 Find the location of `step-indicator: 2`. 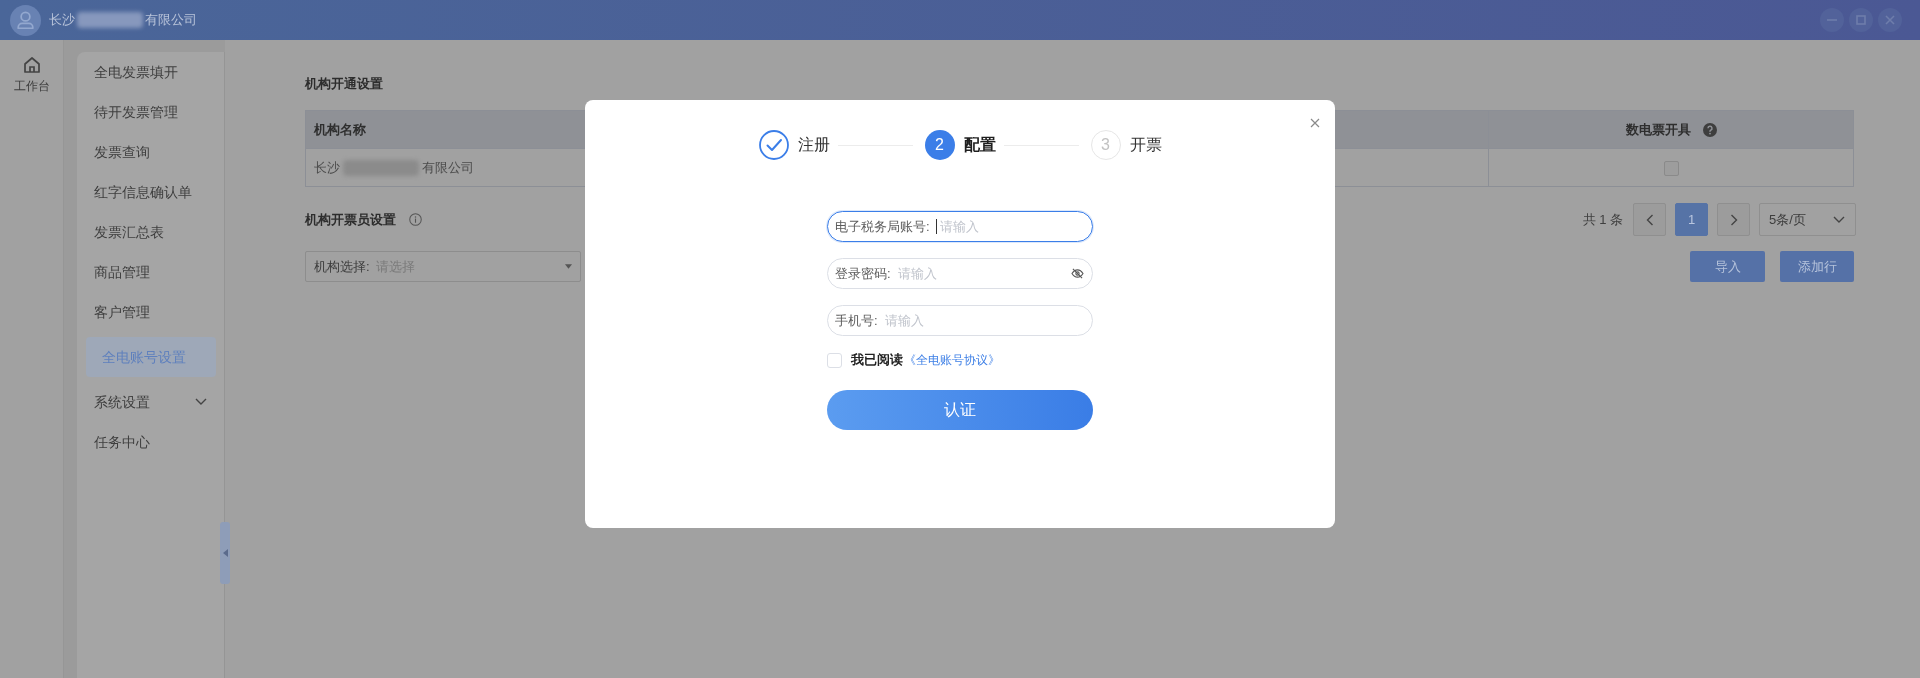

step-indicator: 2 is located at coordinates (939, 145).